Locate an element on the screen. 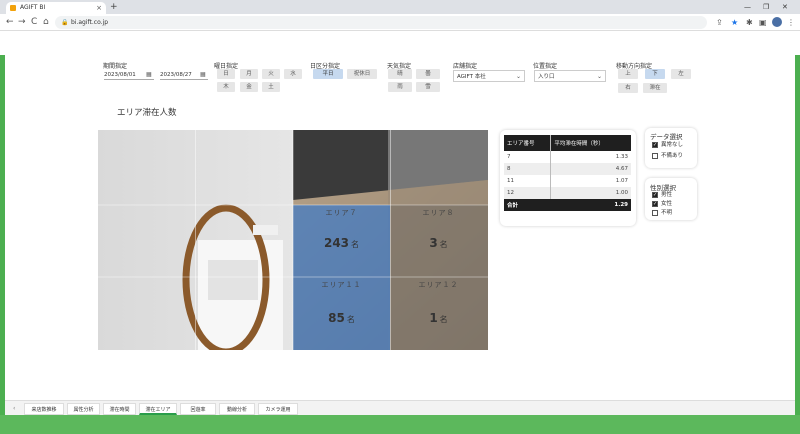 The height and width of the screenshot is (434, 800). extensions-icon: ✱ is located at coordinates (749, 22).